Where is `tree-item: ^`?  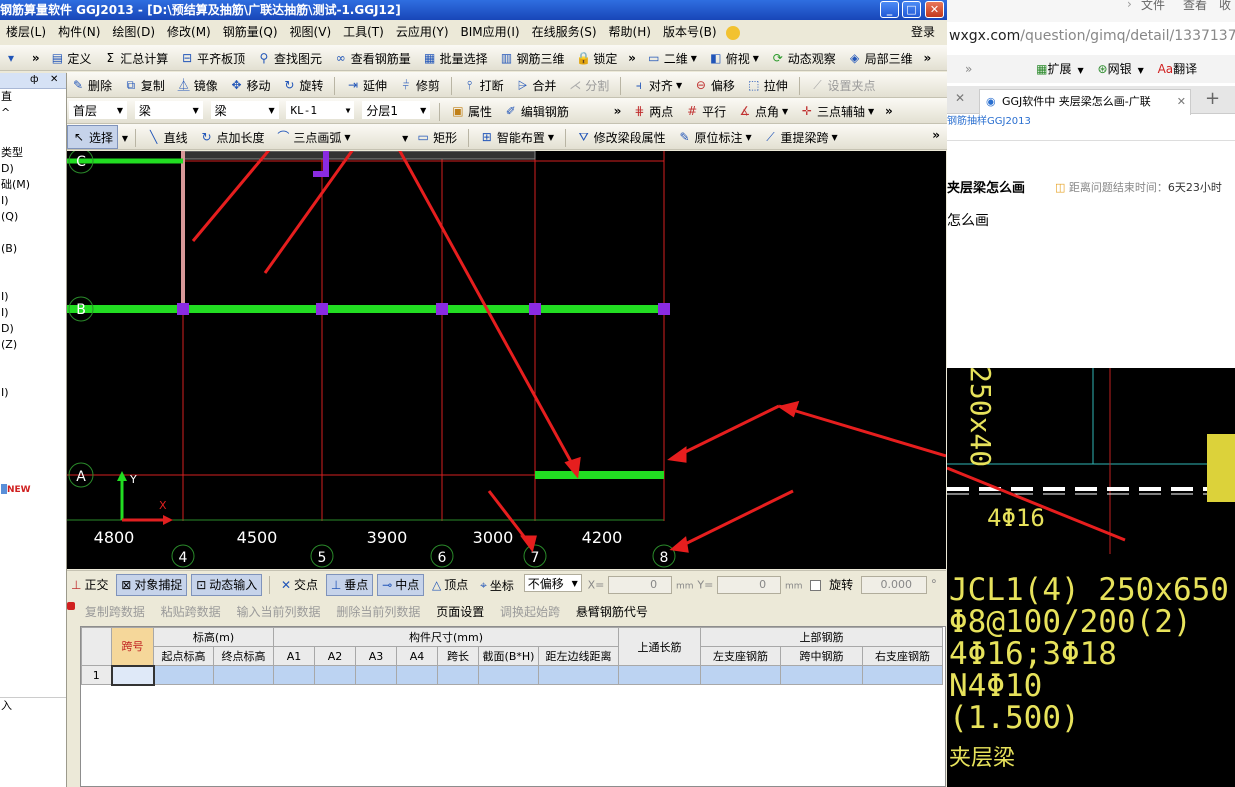 tree-item: ^ is located at coordinates (33, 113).